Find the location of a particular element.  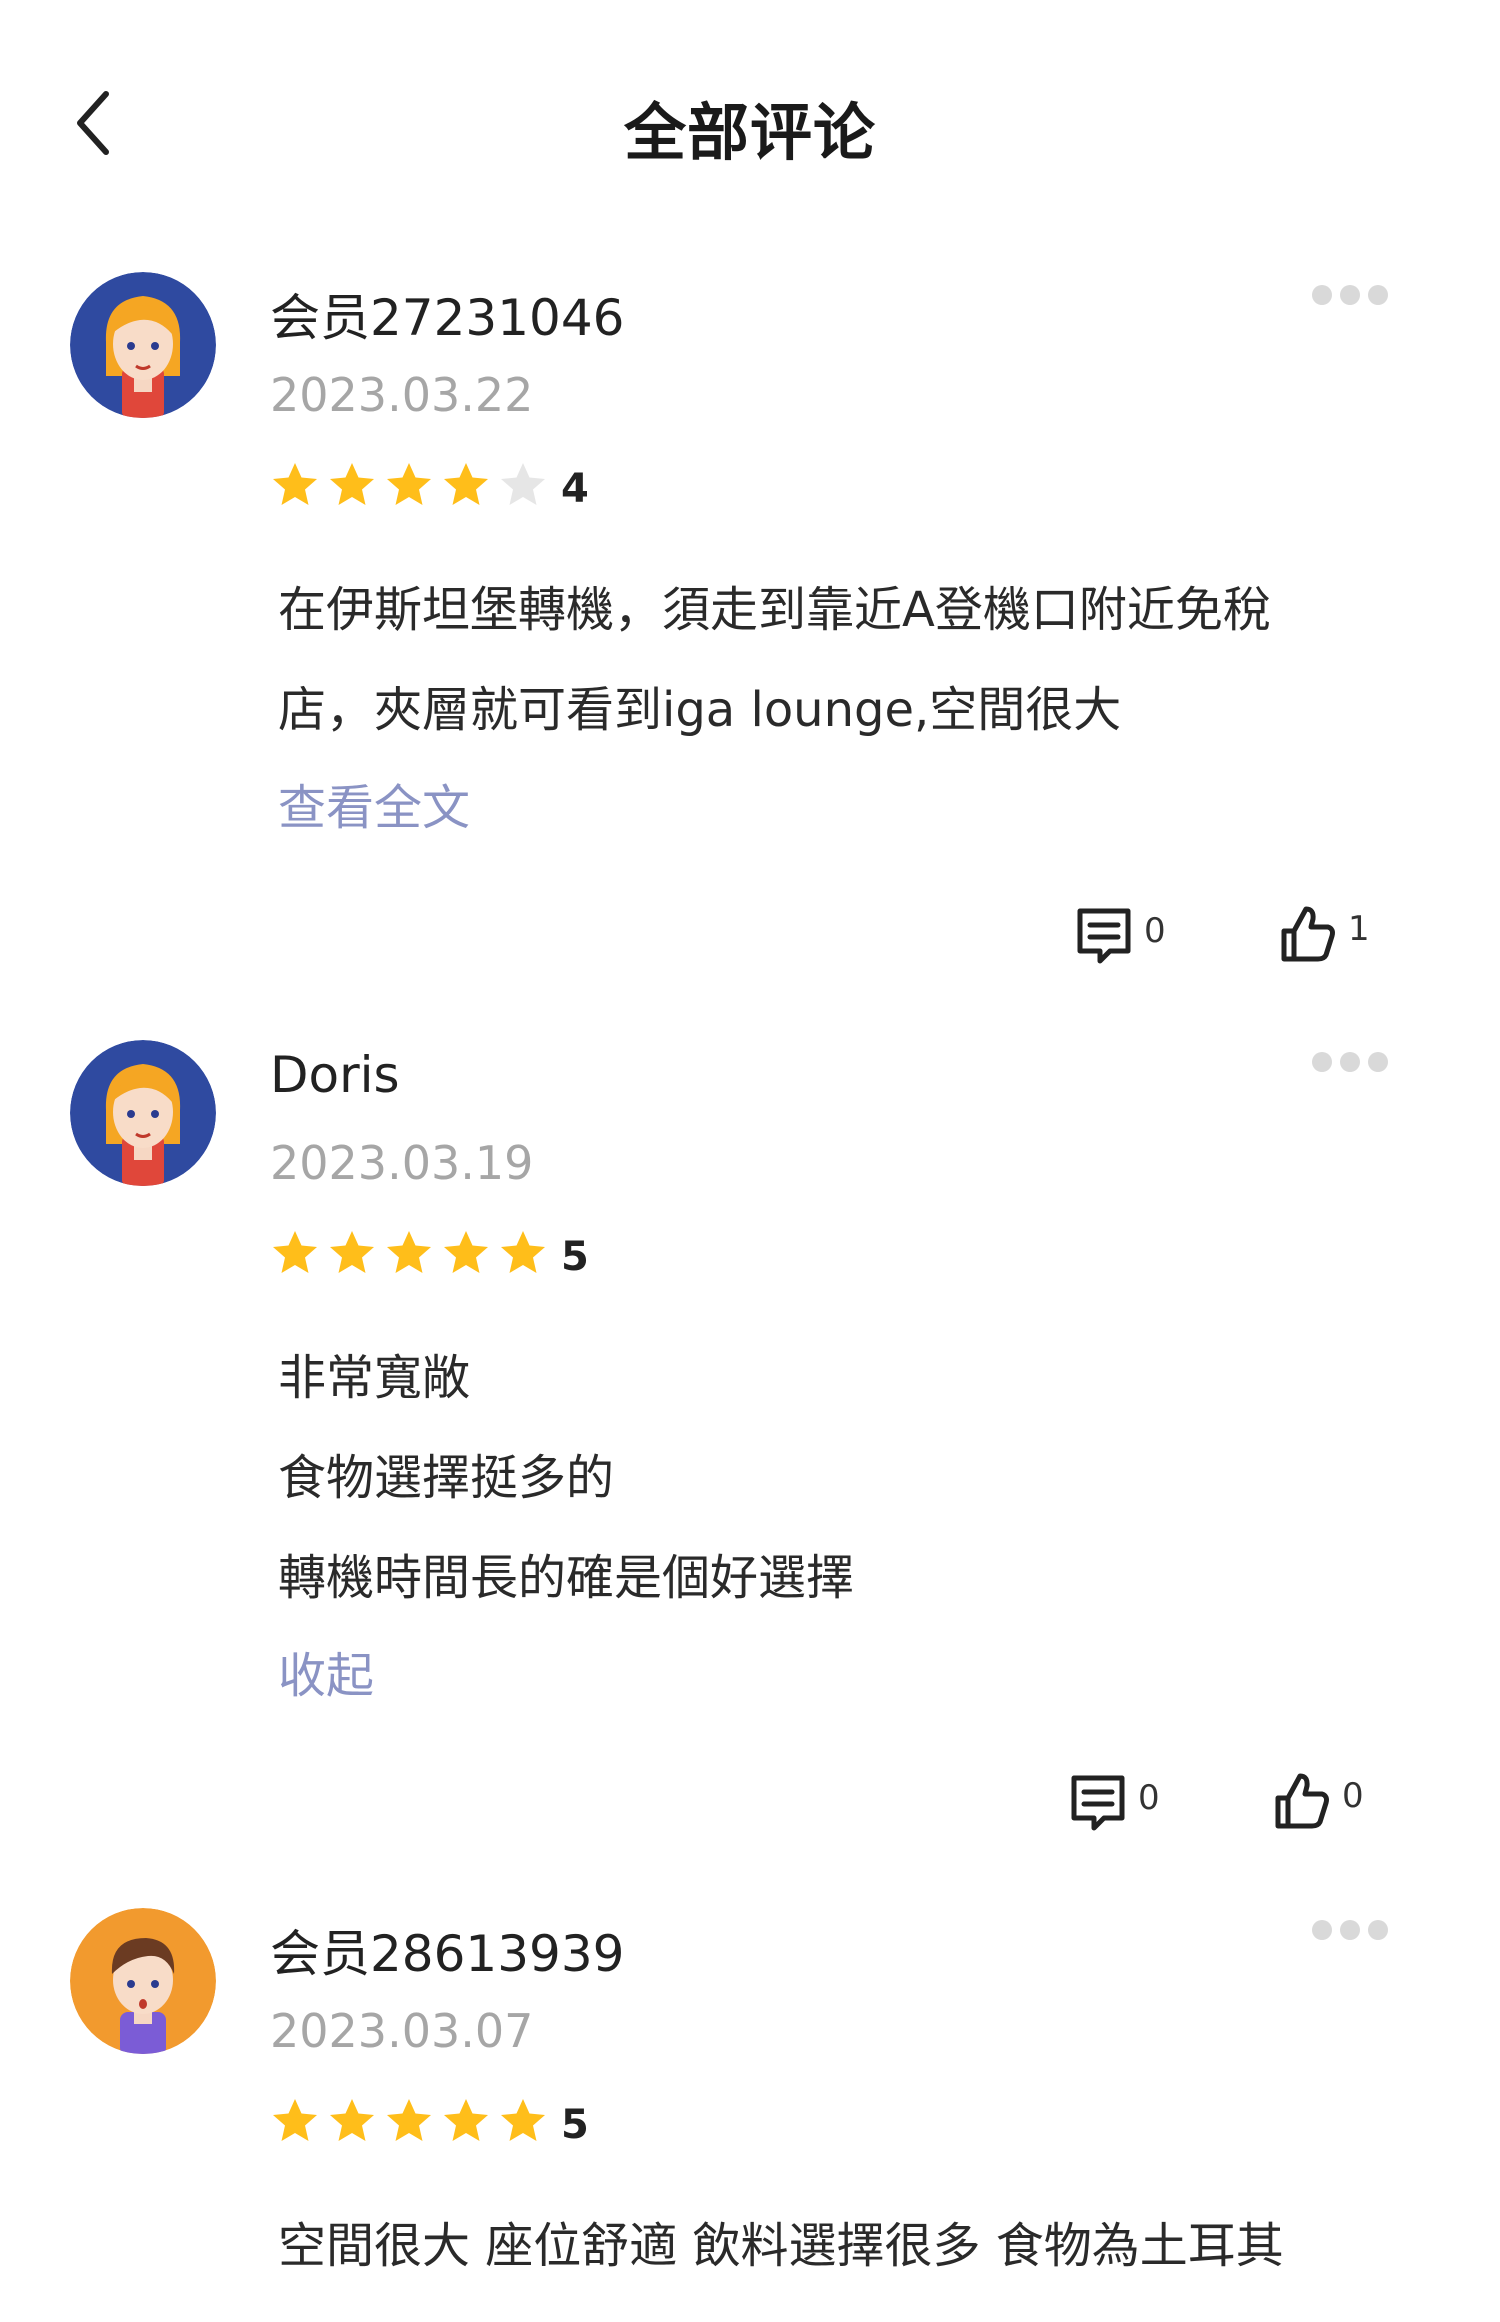

star-rating: 4 is located at coordinates (429, 485).